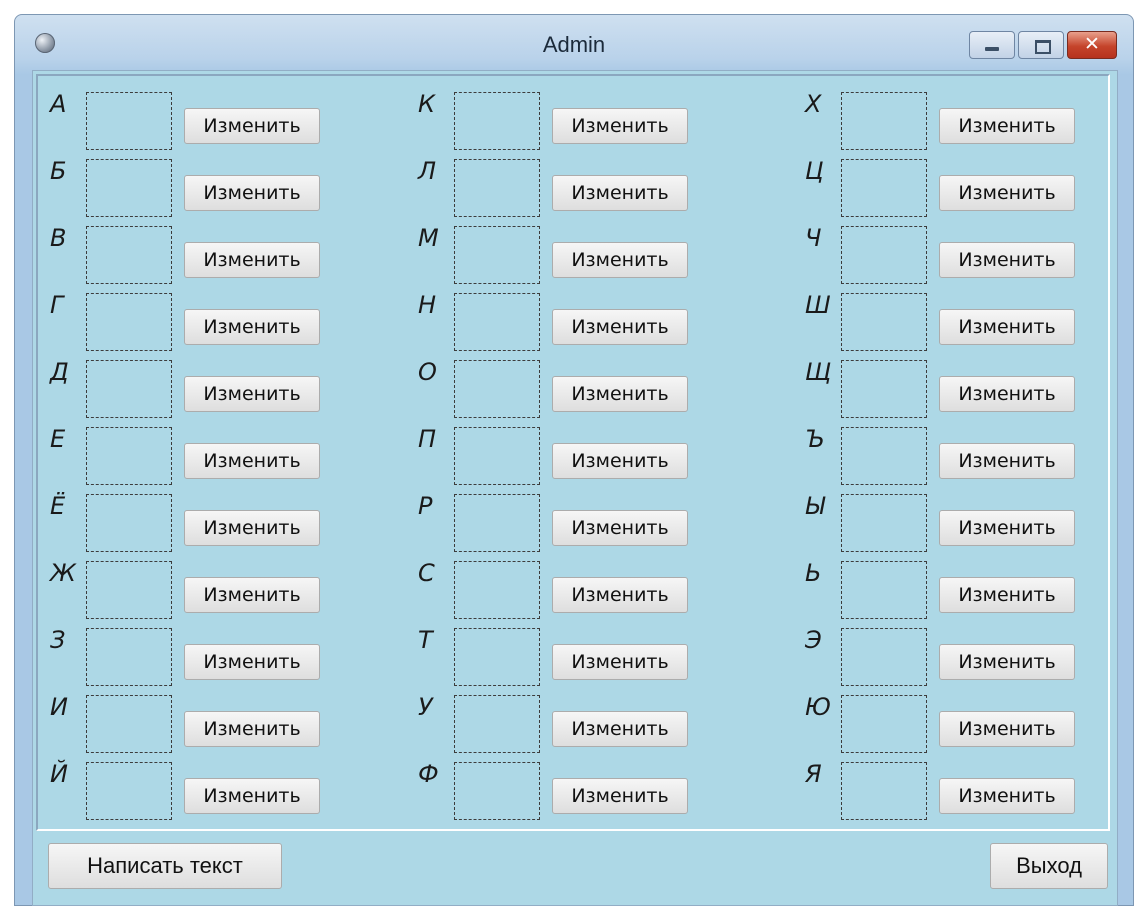  I want to click on letter-label: Л, so click(427, 171).